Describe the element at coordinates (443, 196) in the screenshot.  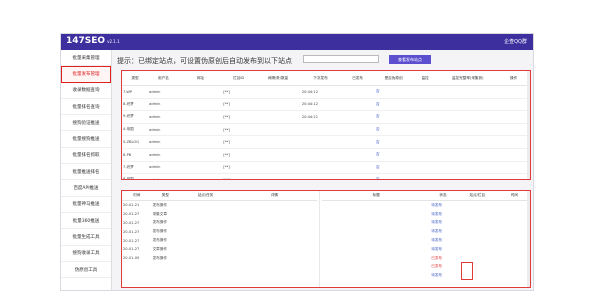
I see `column-header: 状态` at that location.